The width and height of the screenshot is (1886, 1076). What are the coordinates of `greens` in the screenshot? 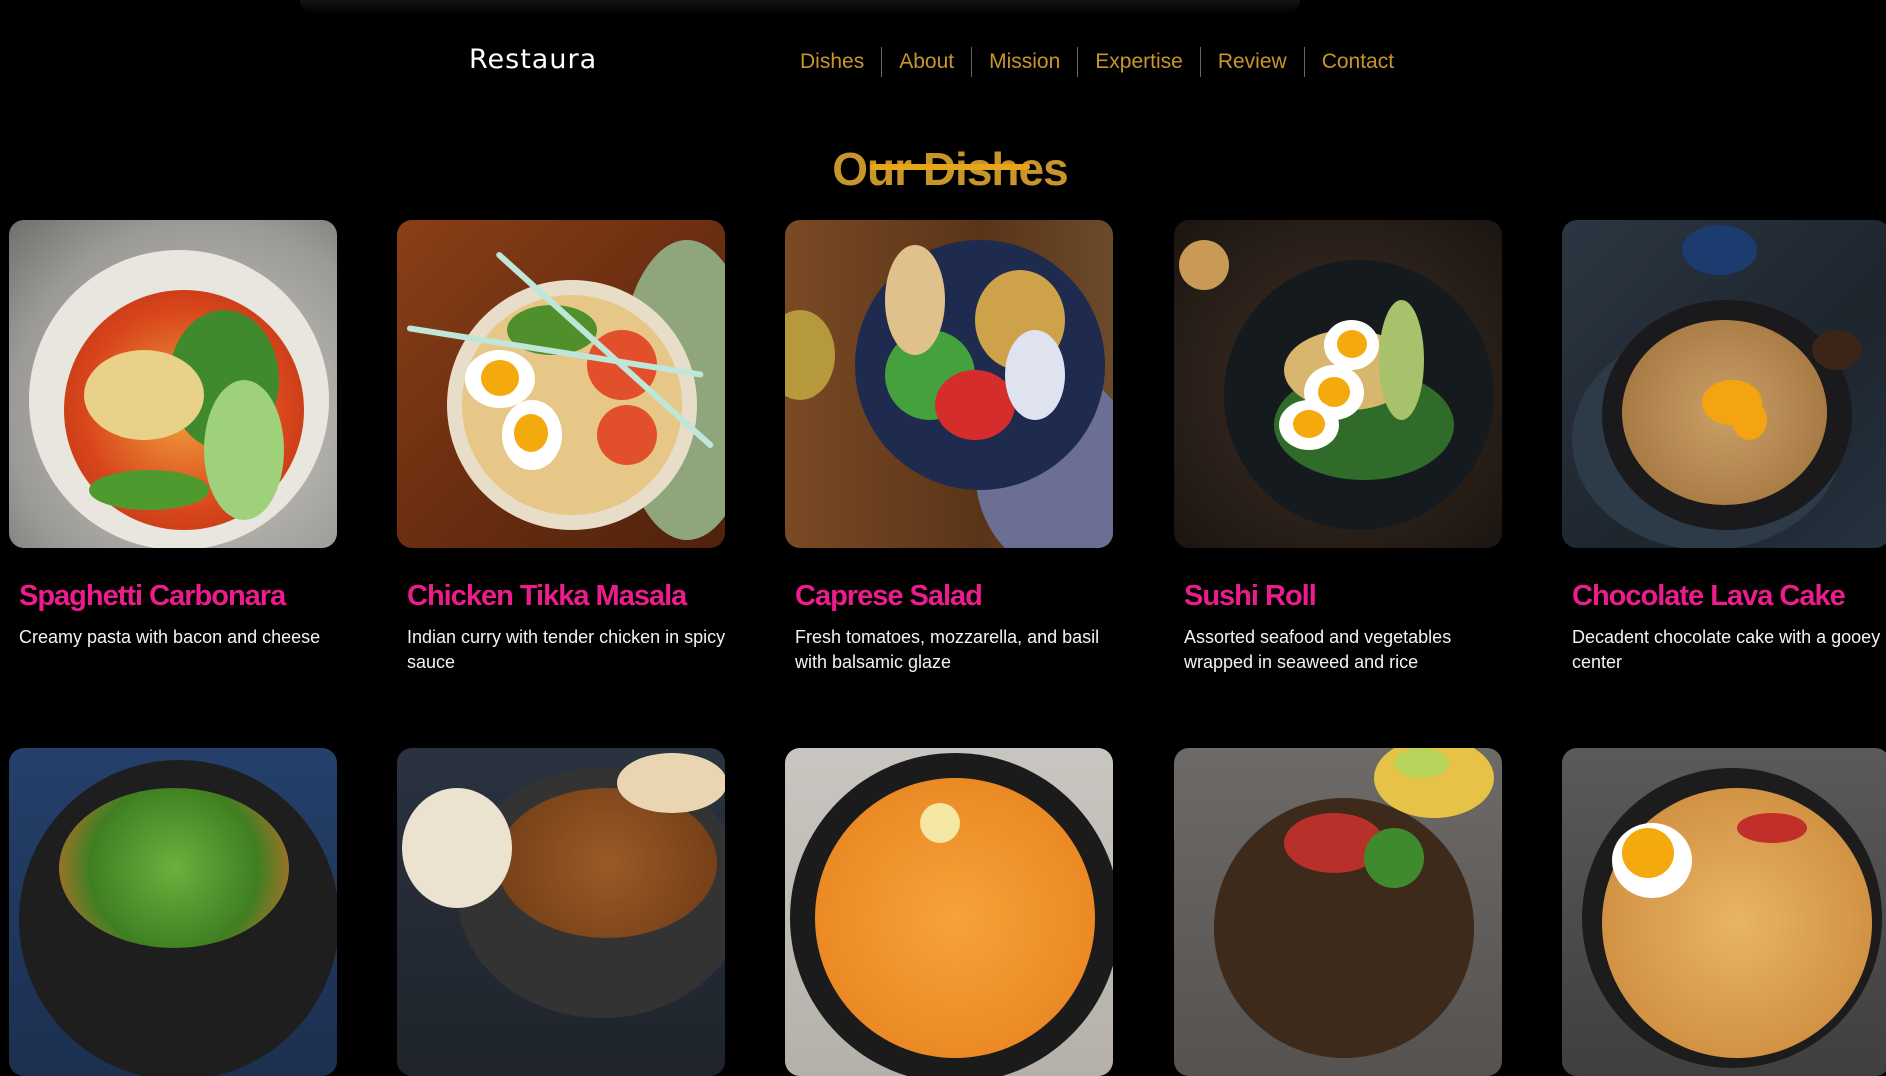 It's located at (1394, 858).